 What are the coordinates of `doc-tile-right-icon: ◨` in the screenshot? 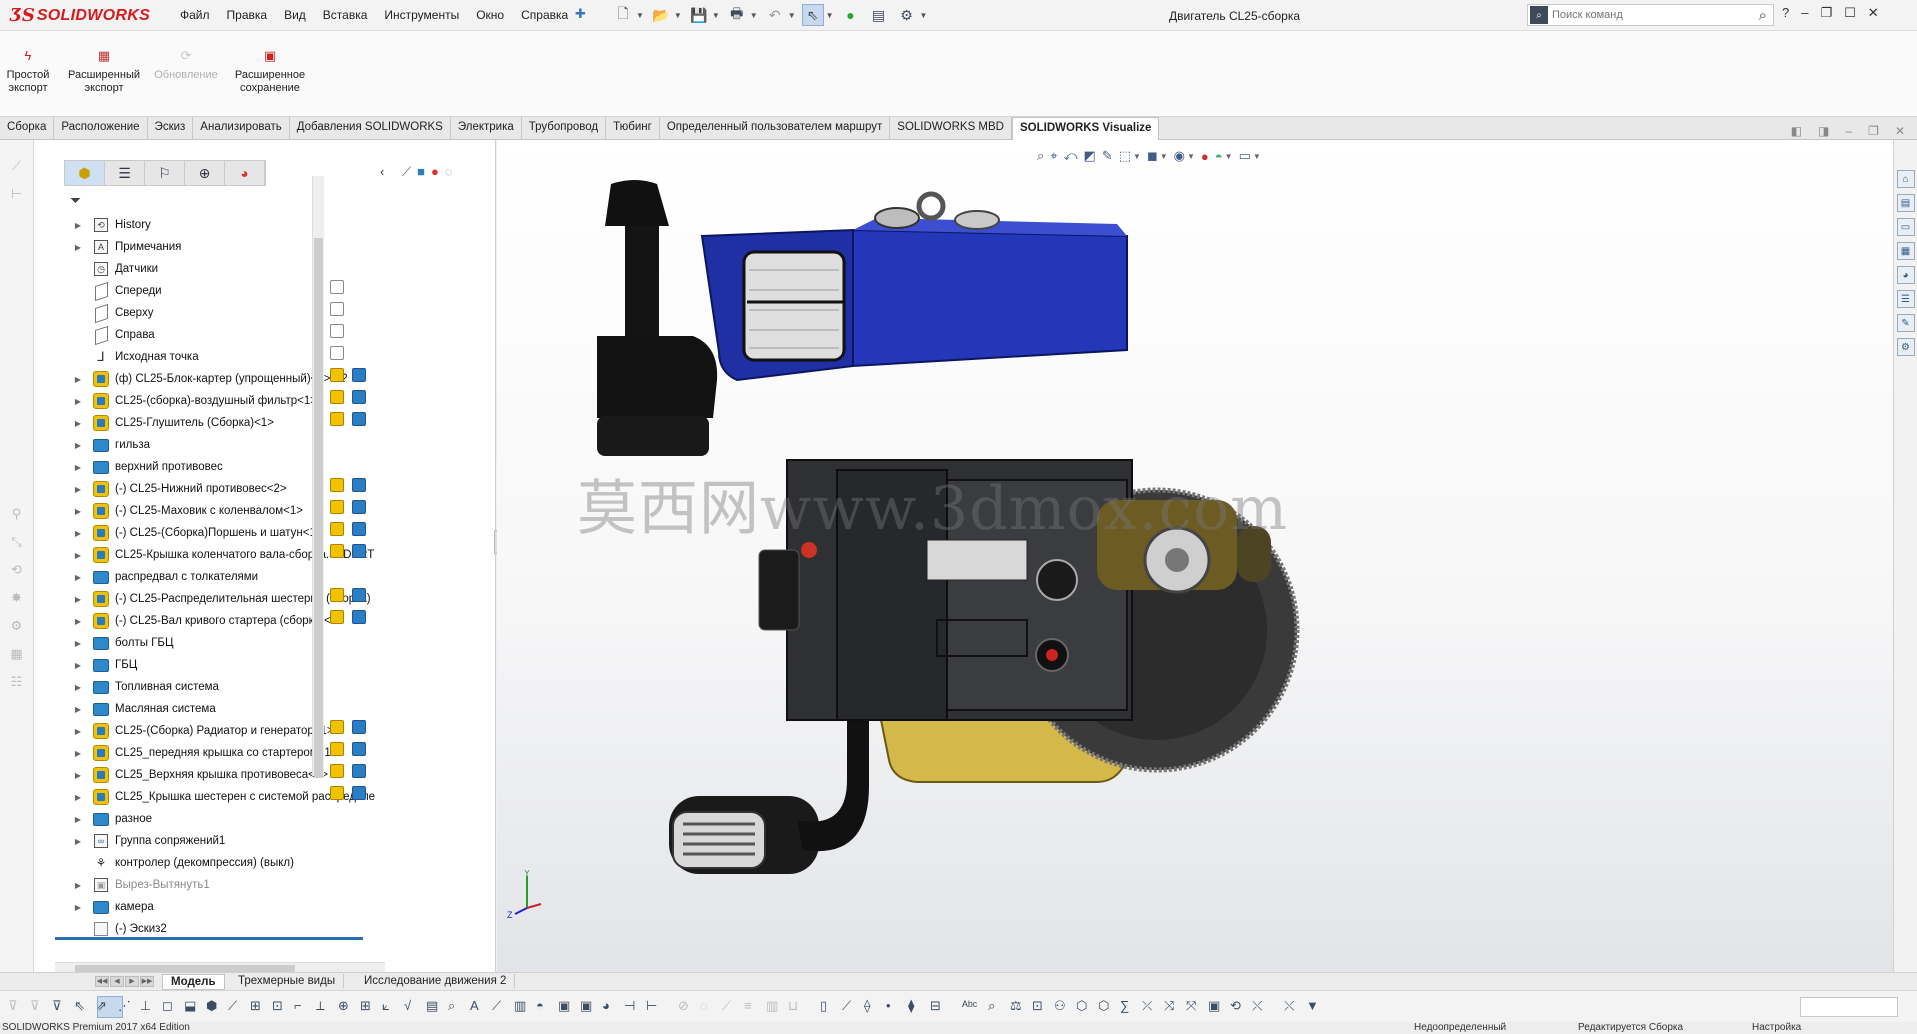 It's located at (1823, 131).